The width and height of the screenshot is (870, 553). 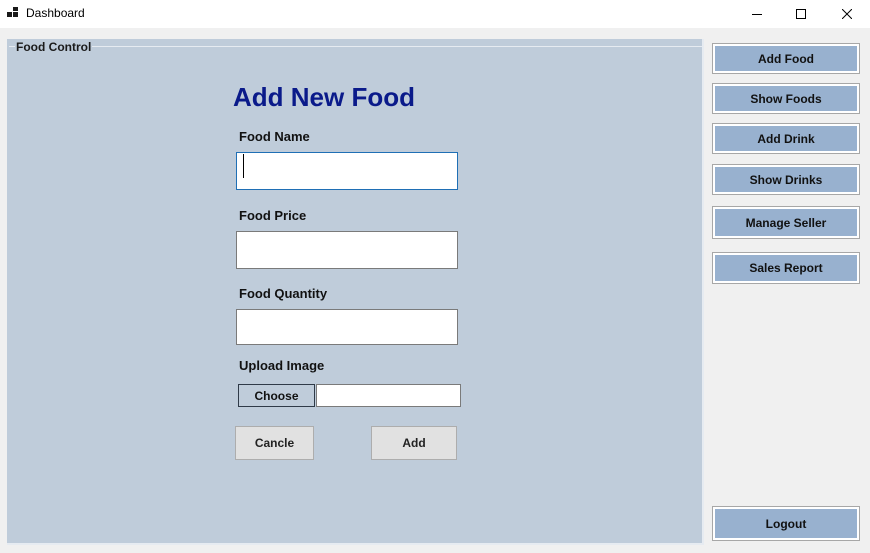 What do you see at coordinates (283, 293) in the screenshot?
I see `food-quantity-label: Food Quantity` at bounding box center [283, 293].